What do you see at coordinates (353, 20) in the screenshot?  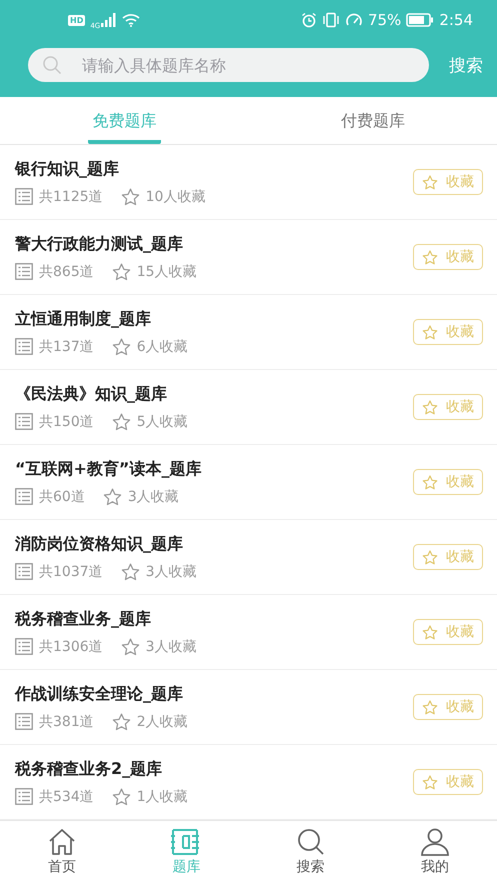 I see `gauge-icon` at bounding box center [353, 20].